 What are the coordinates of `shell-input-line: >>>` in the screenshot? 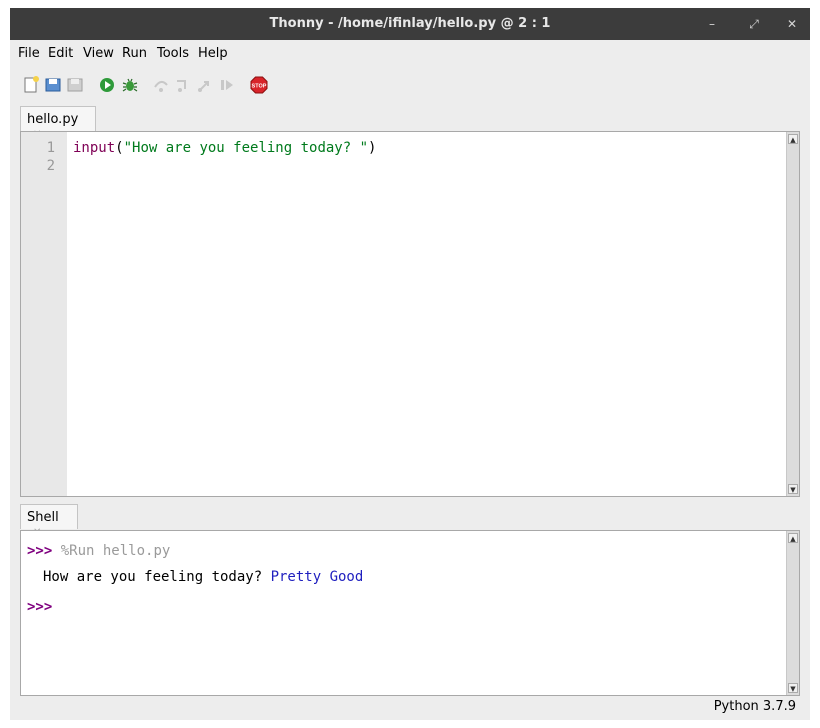 It's located at (39, 607).